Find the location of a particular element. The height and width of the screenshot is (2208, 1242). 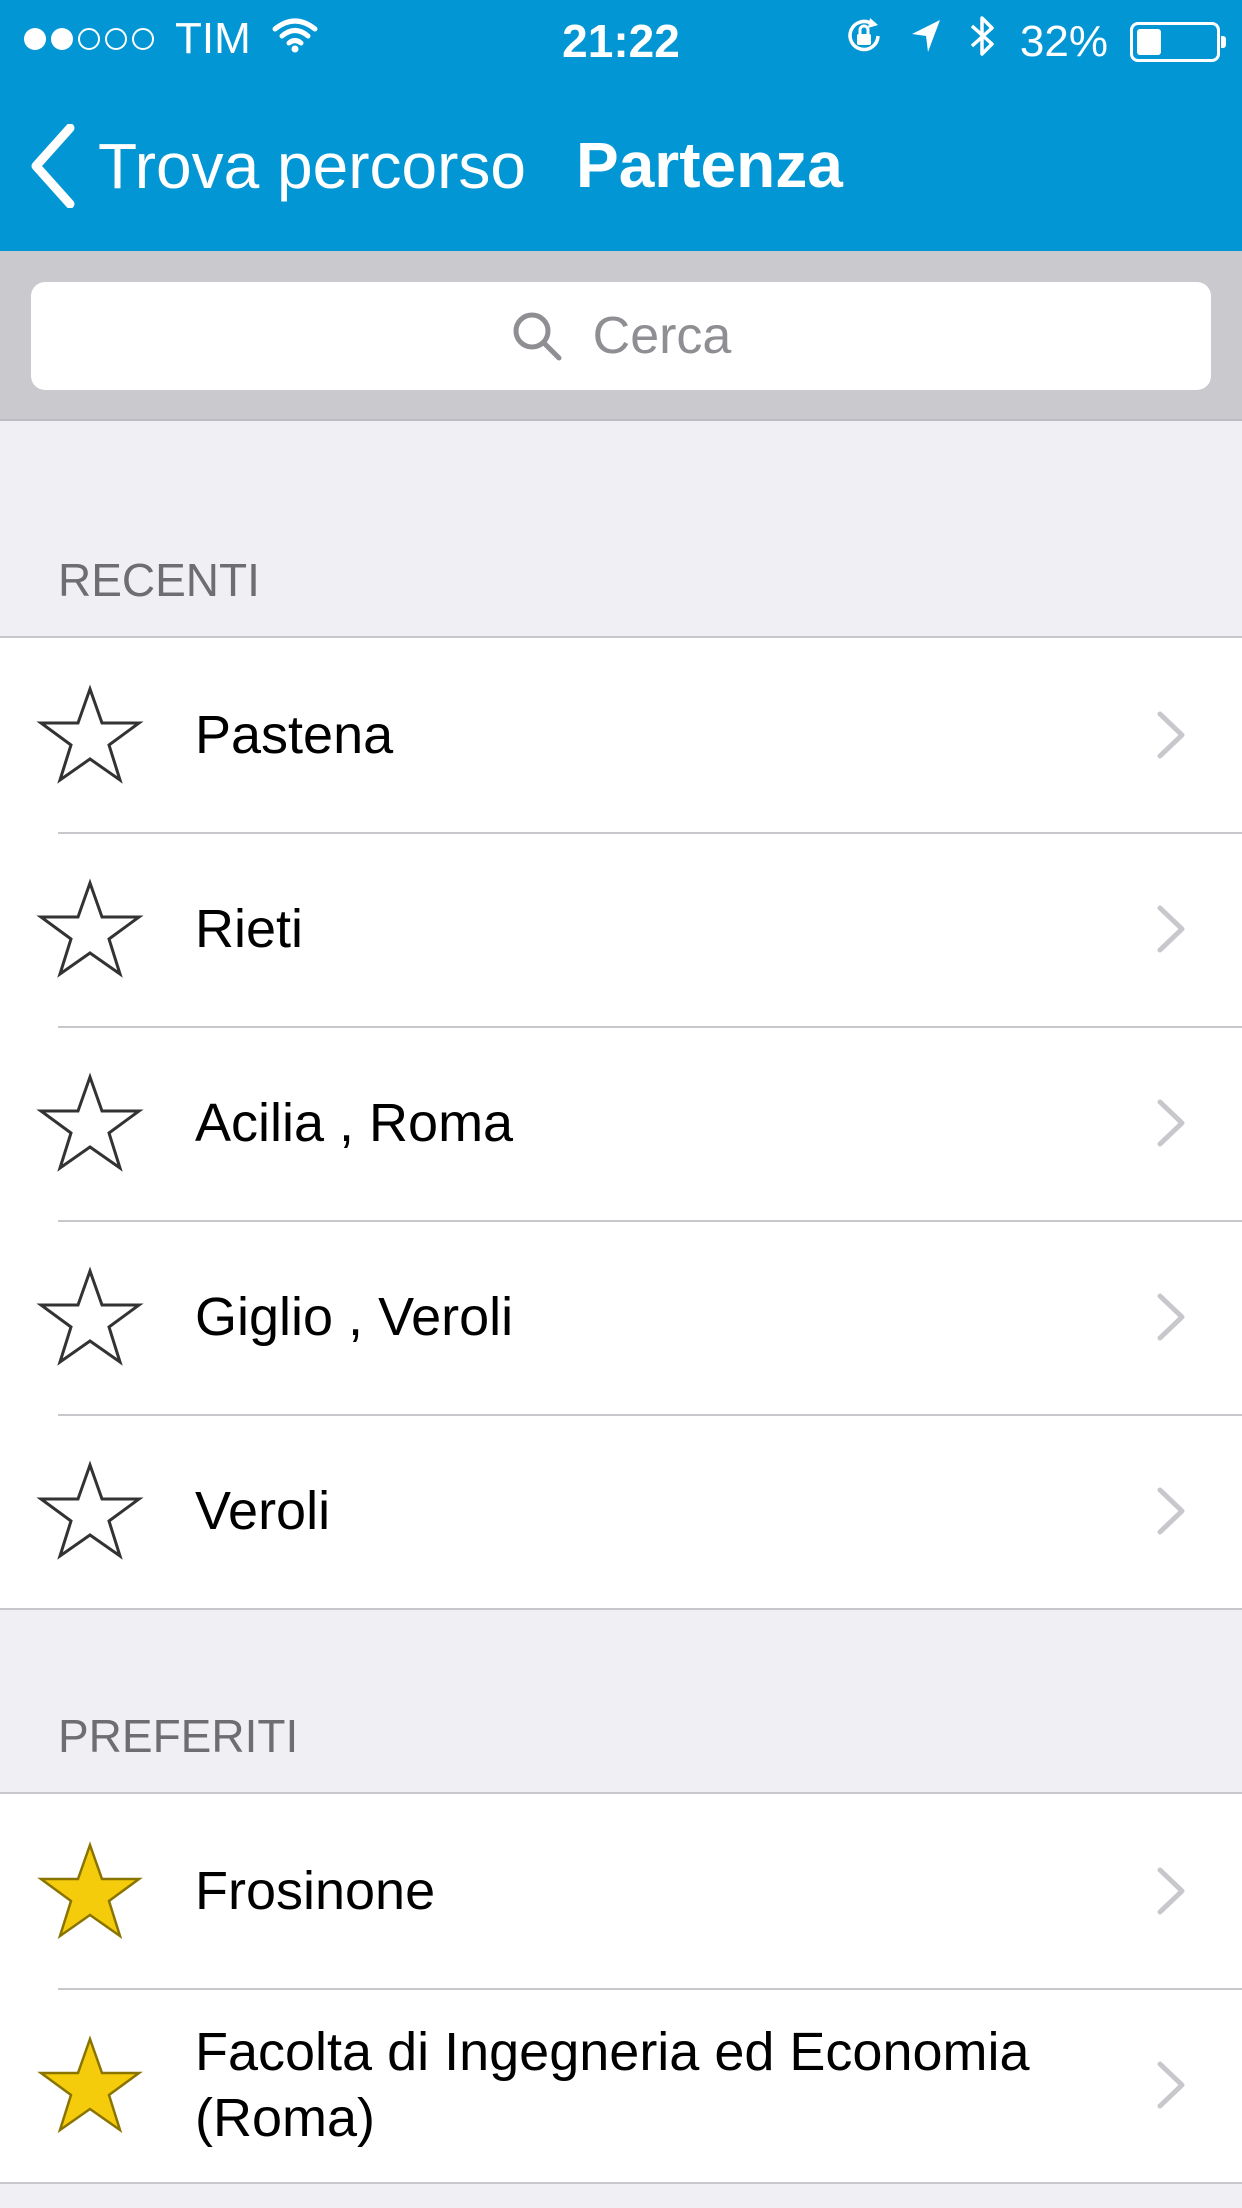

list-item: Rieti is located at coordinates (621, 929).